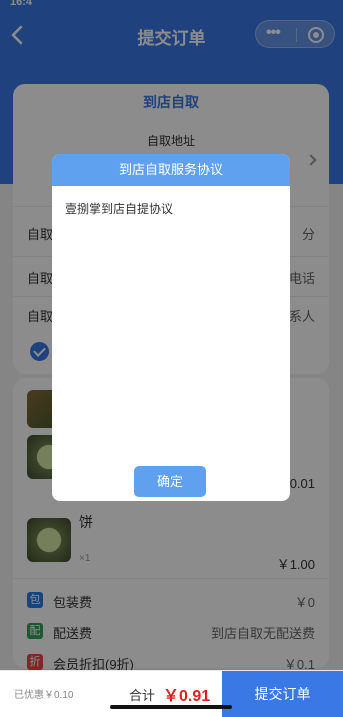 This screenshot has height=717, width=343. I want to click on modal-title: 到店自取服务协议, so click(171, 170).